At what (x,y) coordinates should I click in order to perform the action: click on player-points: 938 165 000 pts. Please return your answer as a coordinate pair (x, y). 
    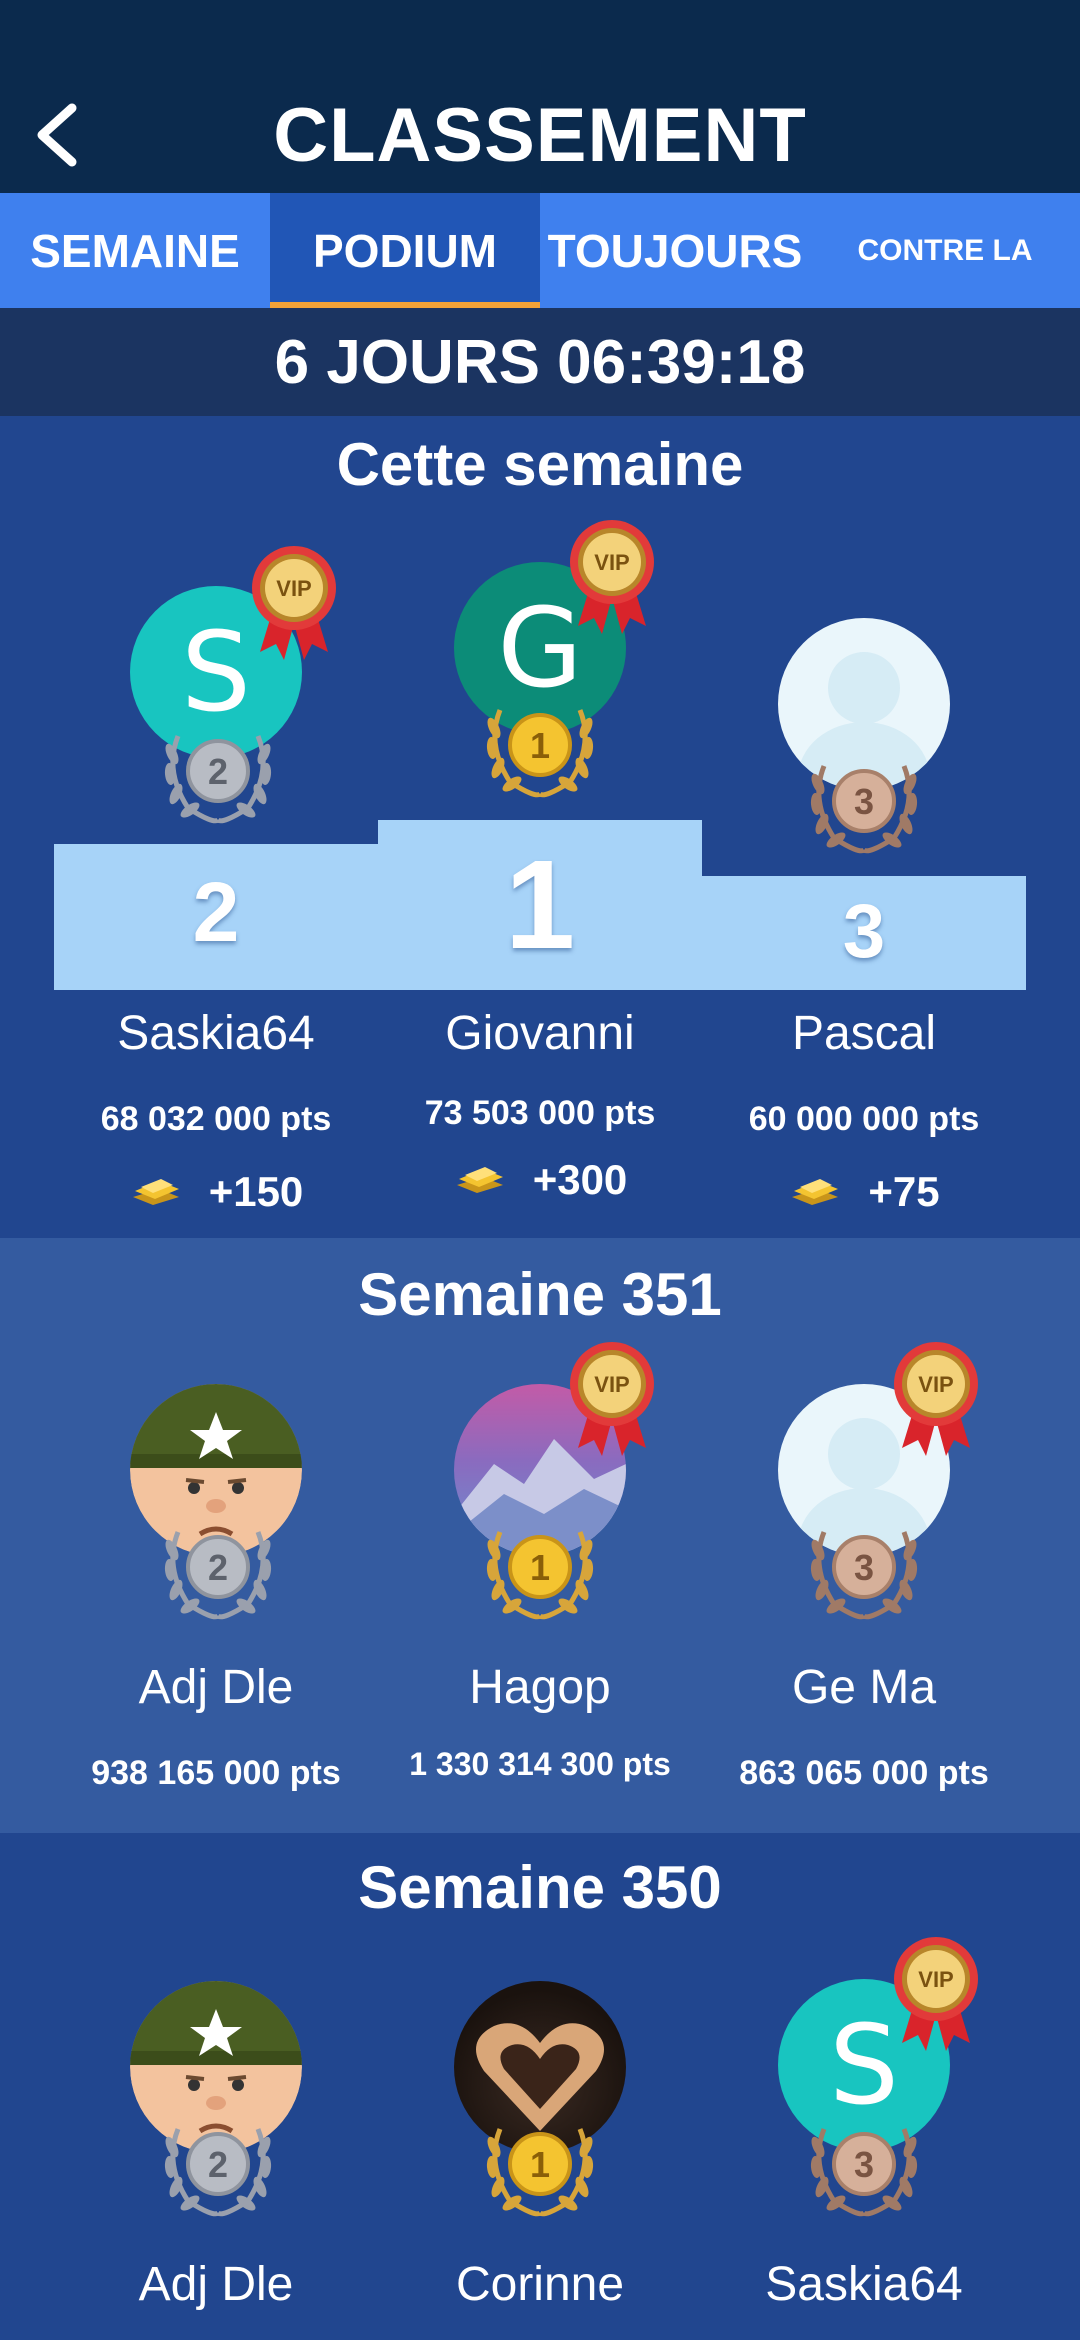
    Looking at the image, I should click on (216, 1773).